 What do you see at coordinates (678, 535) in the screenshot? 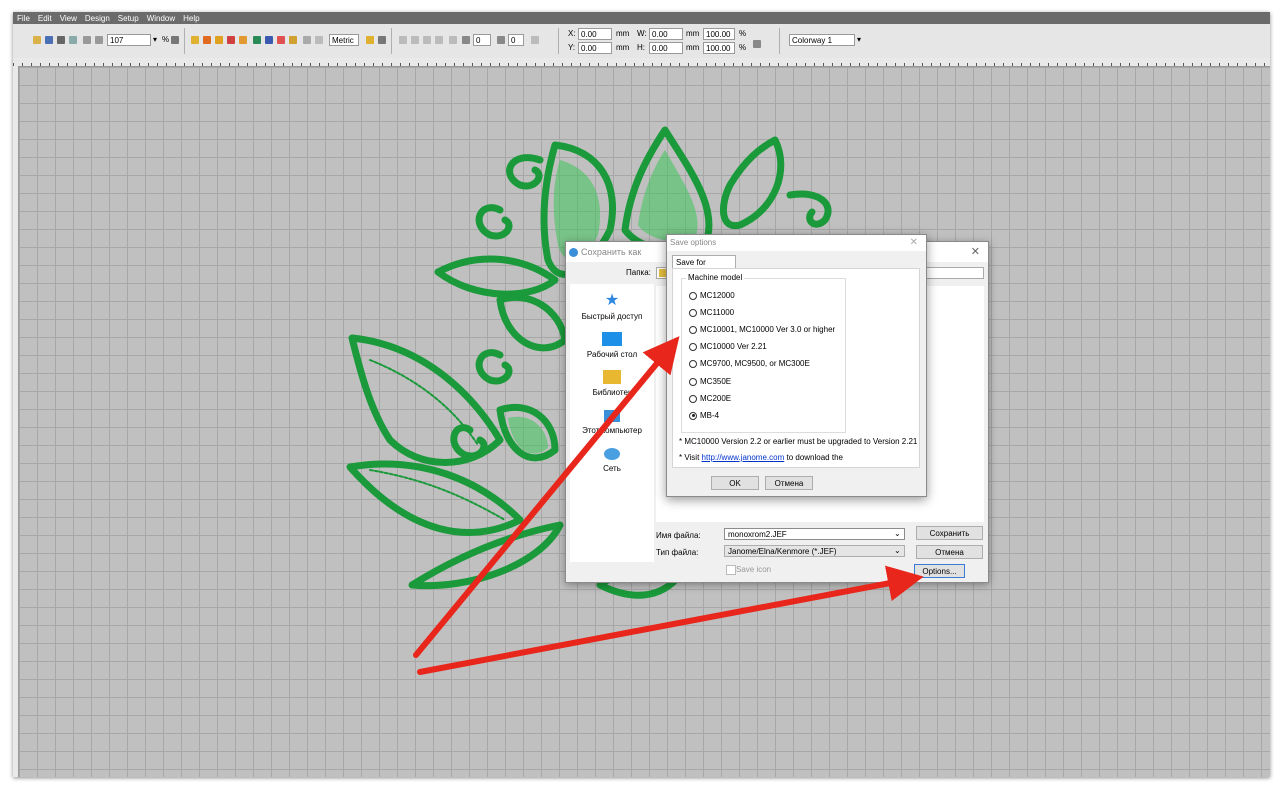
I see `filename-label: Имя файла:` at bounding box center [678, 535].